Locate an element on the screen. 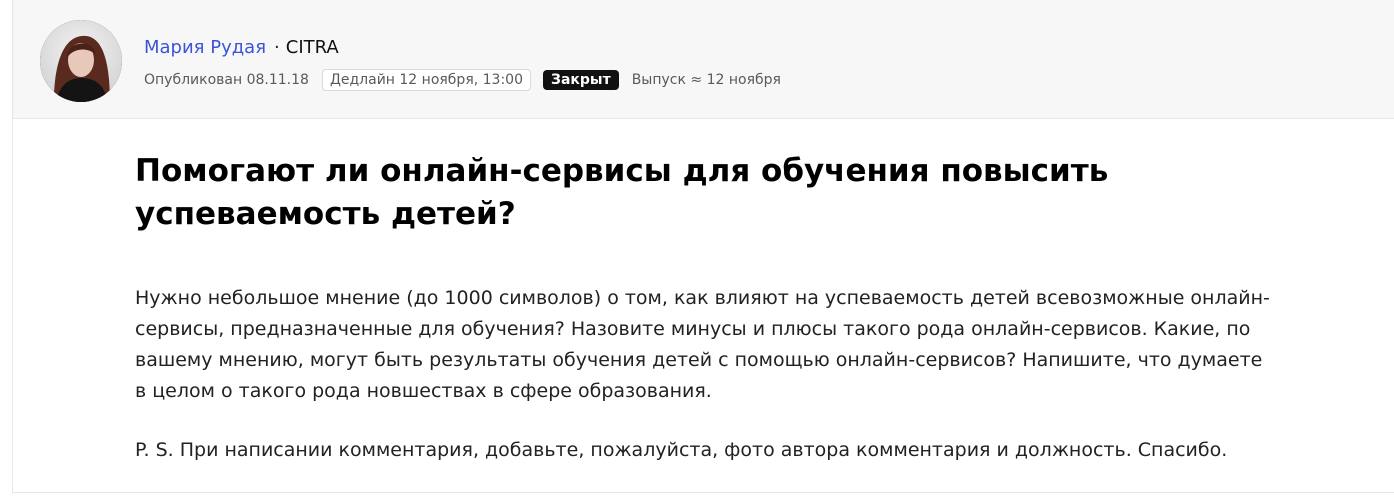 The height and width of the screenshot is (498, 1394). status-badge: Закрыт is located at coordinates (581, 80).